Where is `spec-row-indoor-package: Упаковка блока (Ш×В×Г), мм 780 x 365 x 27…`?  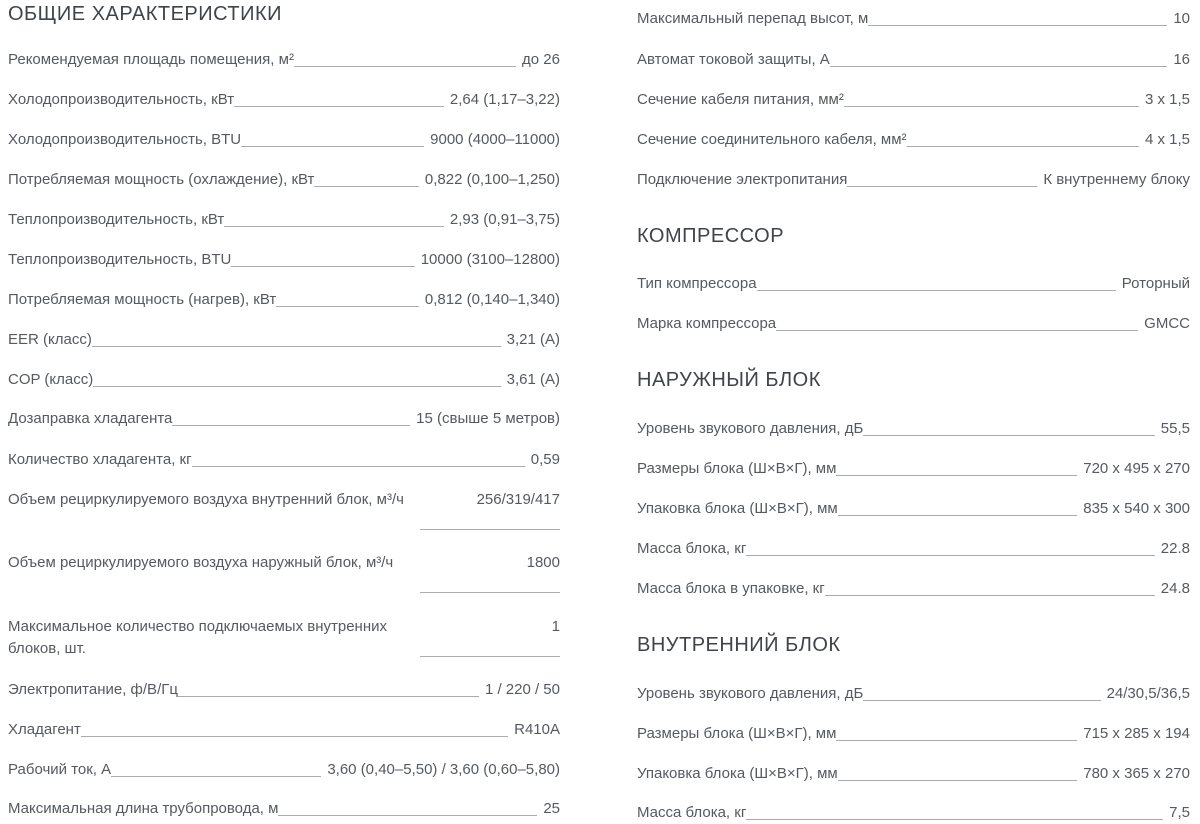 spec-row-indoor-package: Упаковка блока (Ш×В×Г), мм 780 x 365 x 27… is located at coordinates (913, 774).